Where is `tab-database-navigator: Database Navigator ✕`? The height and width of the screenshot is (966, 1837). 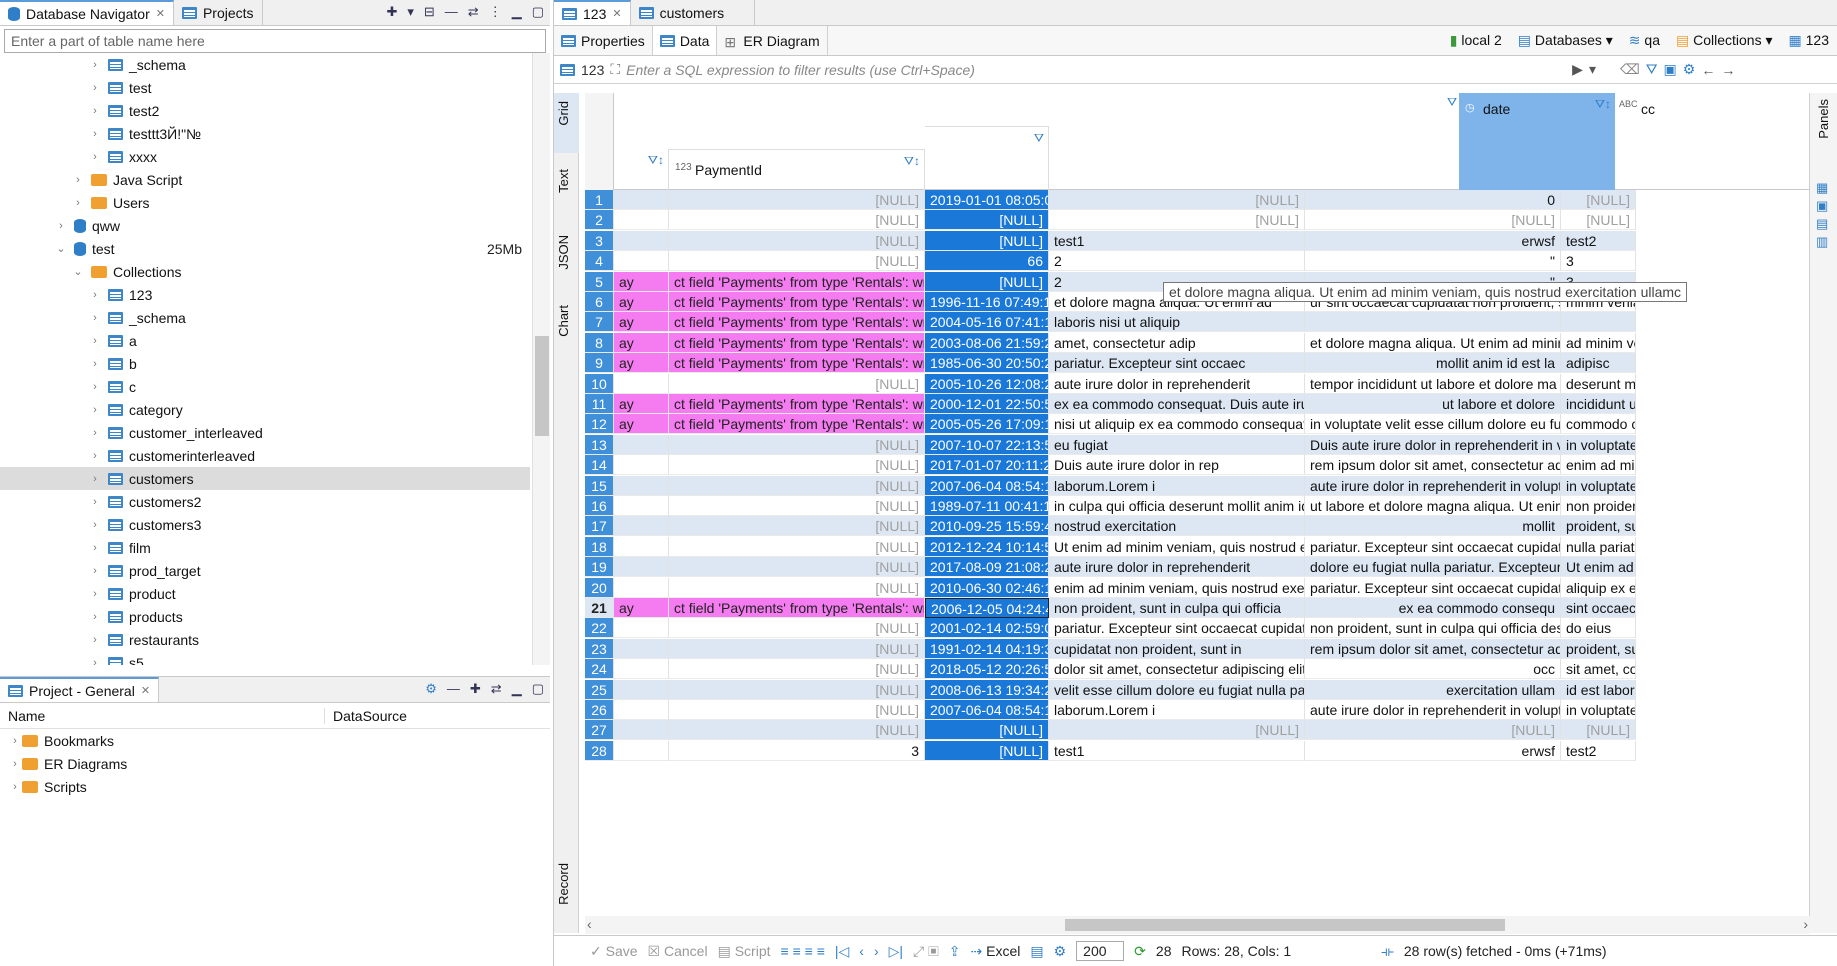
tab-database-navigator: Database Navigator ✕ is located at coordinates (87, 12).